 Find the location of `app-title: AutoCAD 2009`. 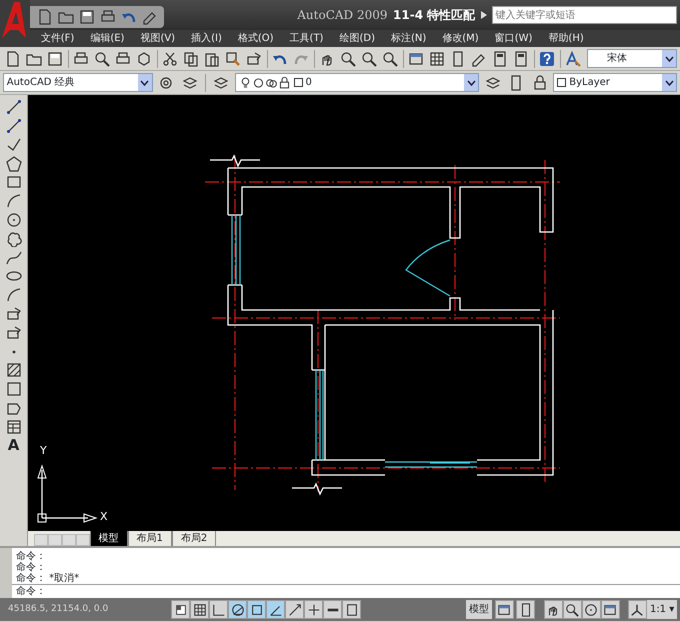

app-title: AutoCAD 2009 is located at coordinates (342, 15).